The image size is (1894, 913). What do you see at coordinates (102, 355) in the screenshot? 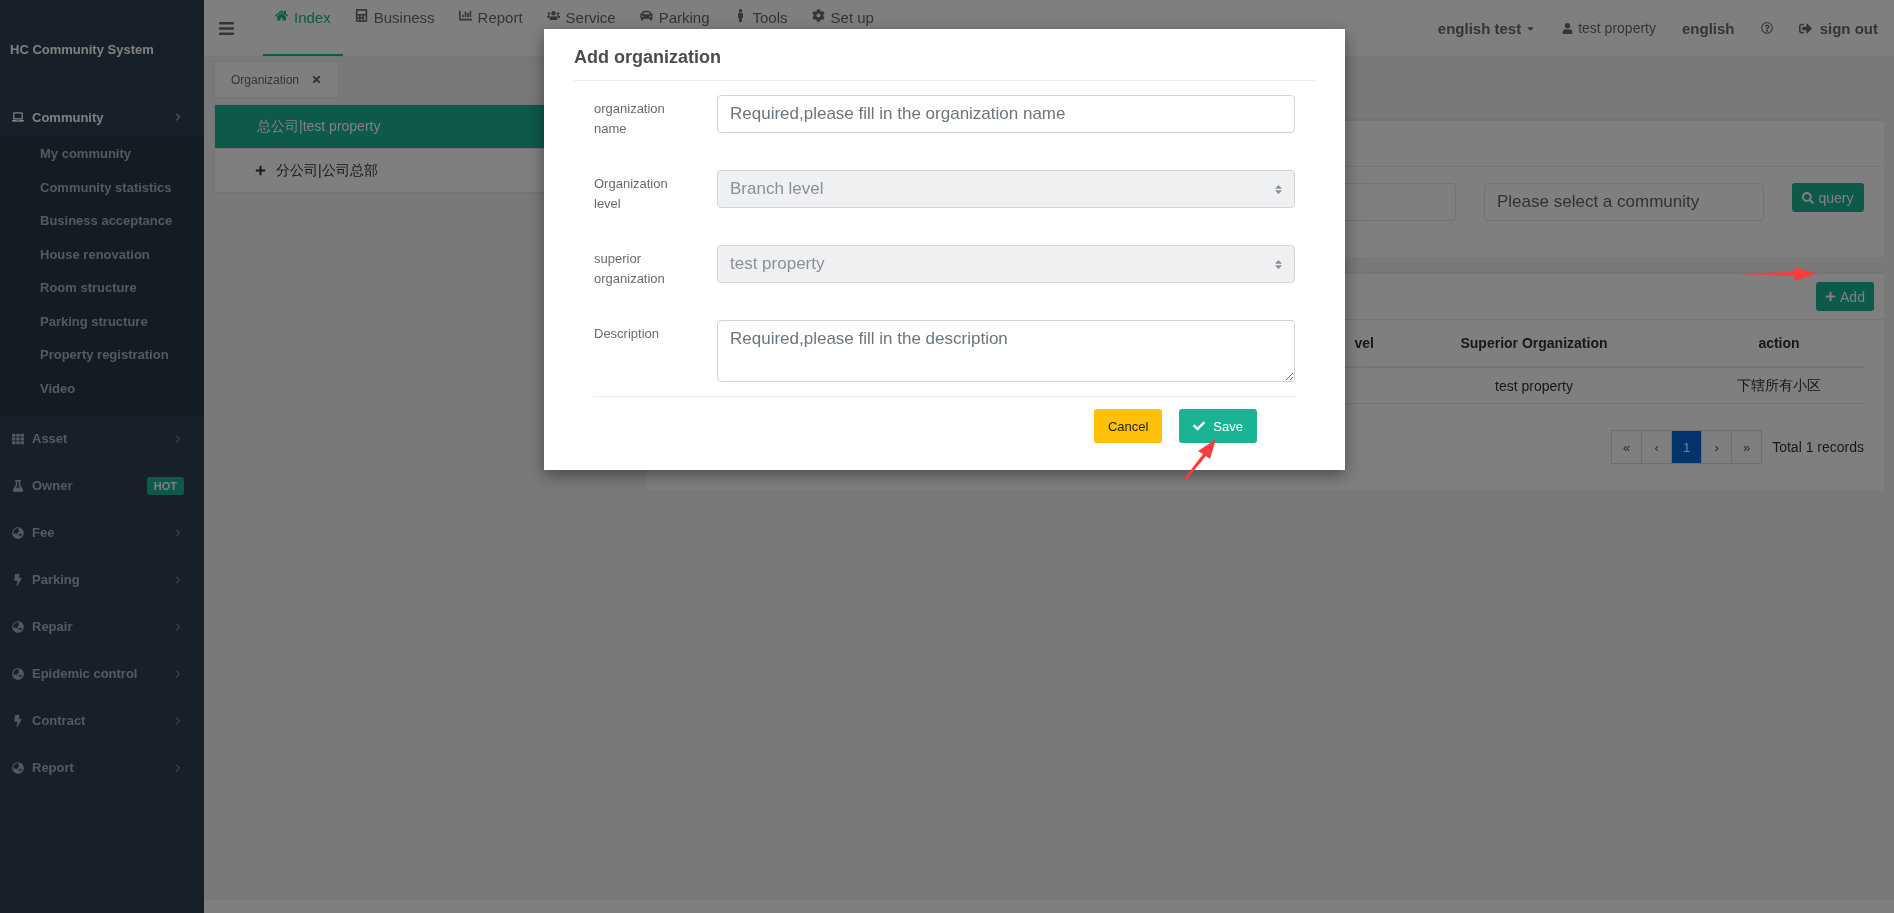
I see `submenu-item: Property registration` at bounding box center [102, 355].